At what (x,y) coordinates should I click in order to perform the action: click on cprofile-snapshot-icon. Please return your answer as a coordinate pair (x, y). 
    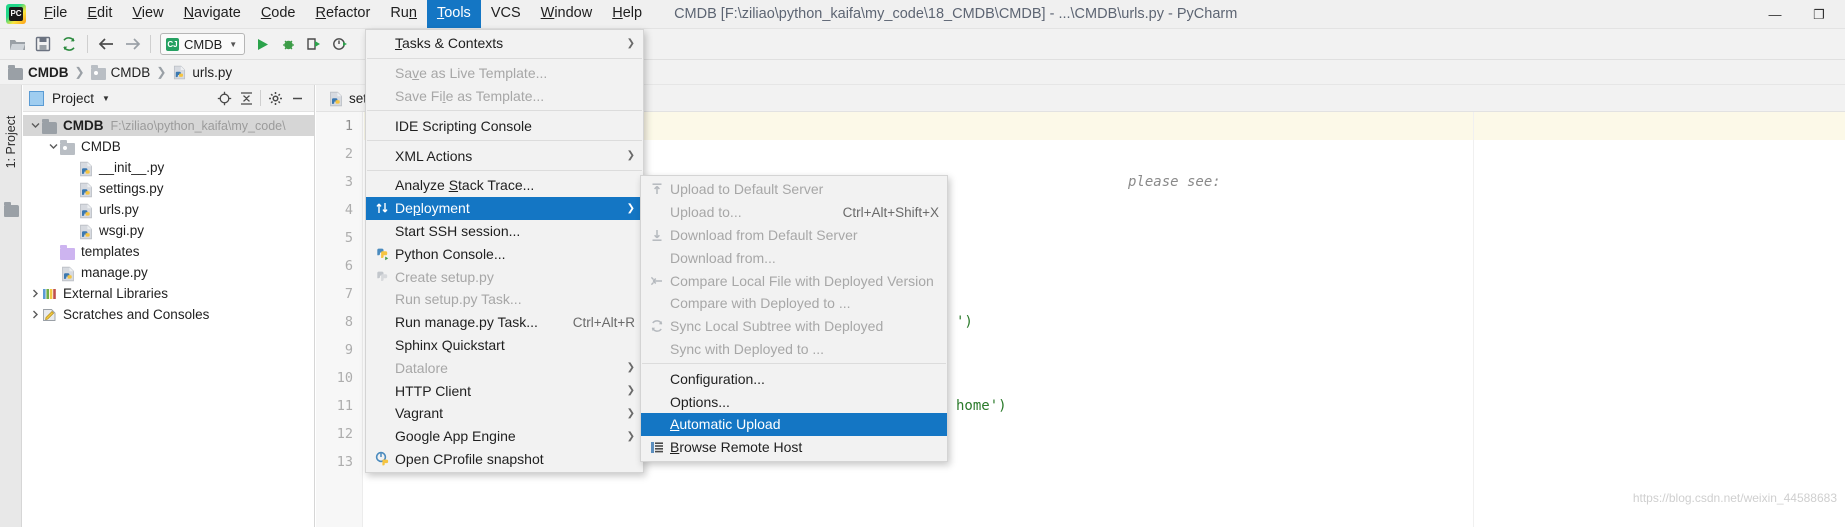
    Looking at the image, I should click on (382, 459).